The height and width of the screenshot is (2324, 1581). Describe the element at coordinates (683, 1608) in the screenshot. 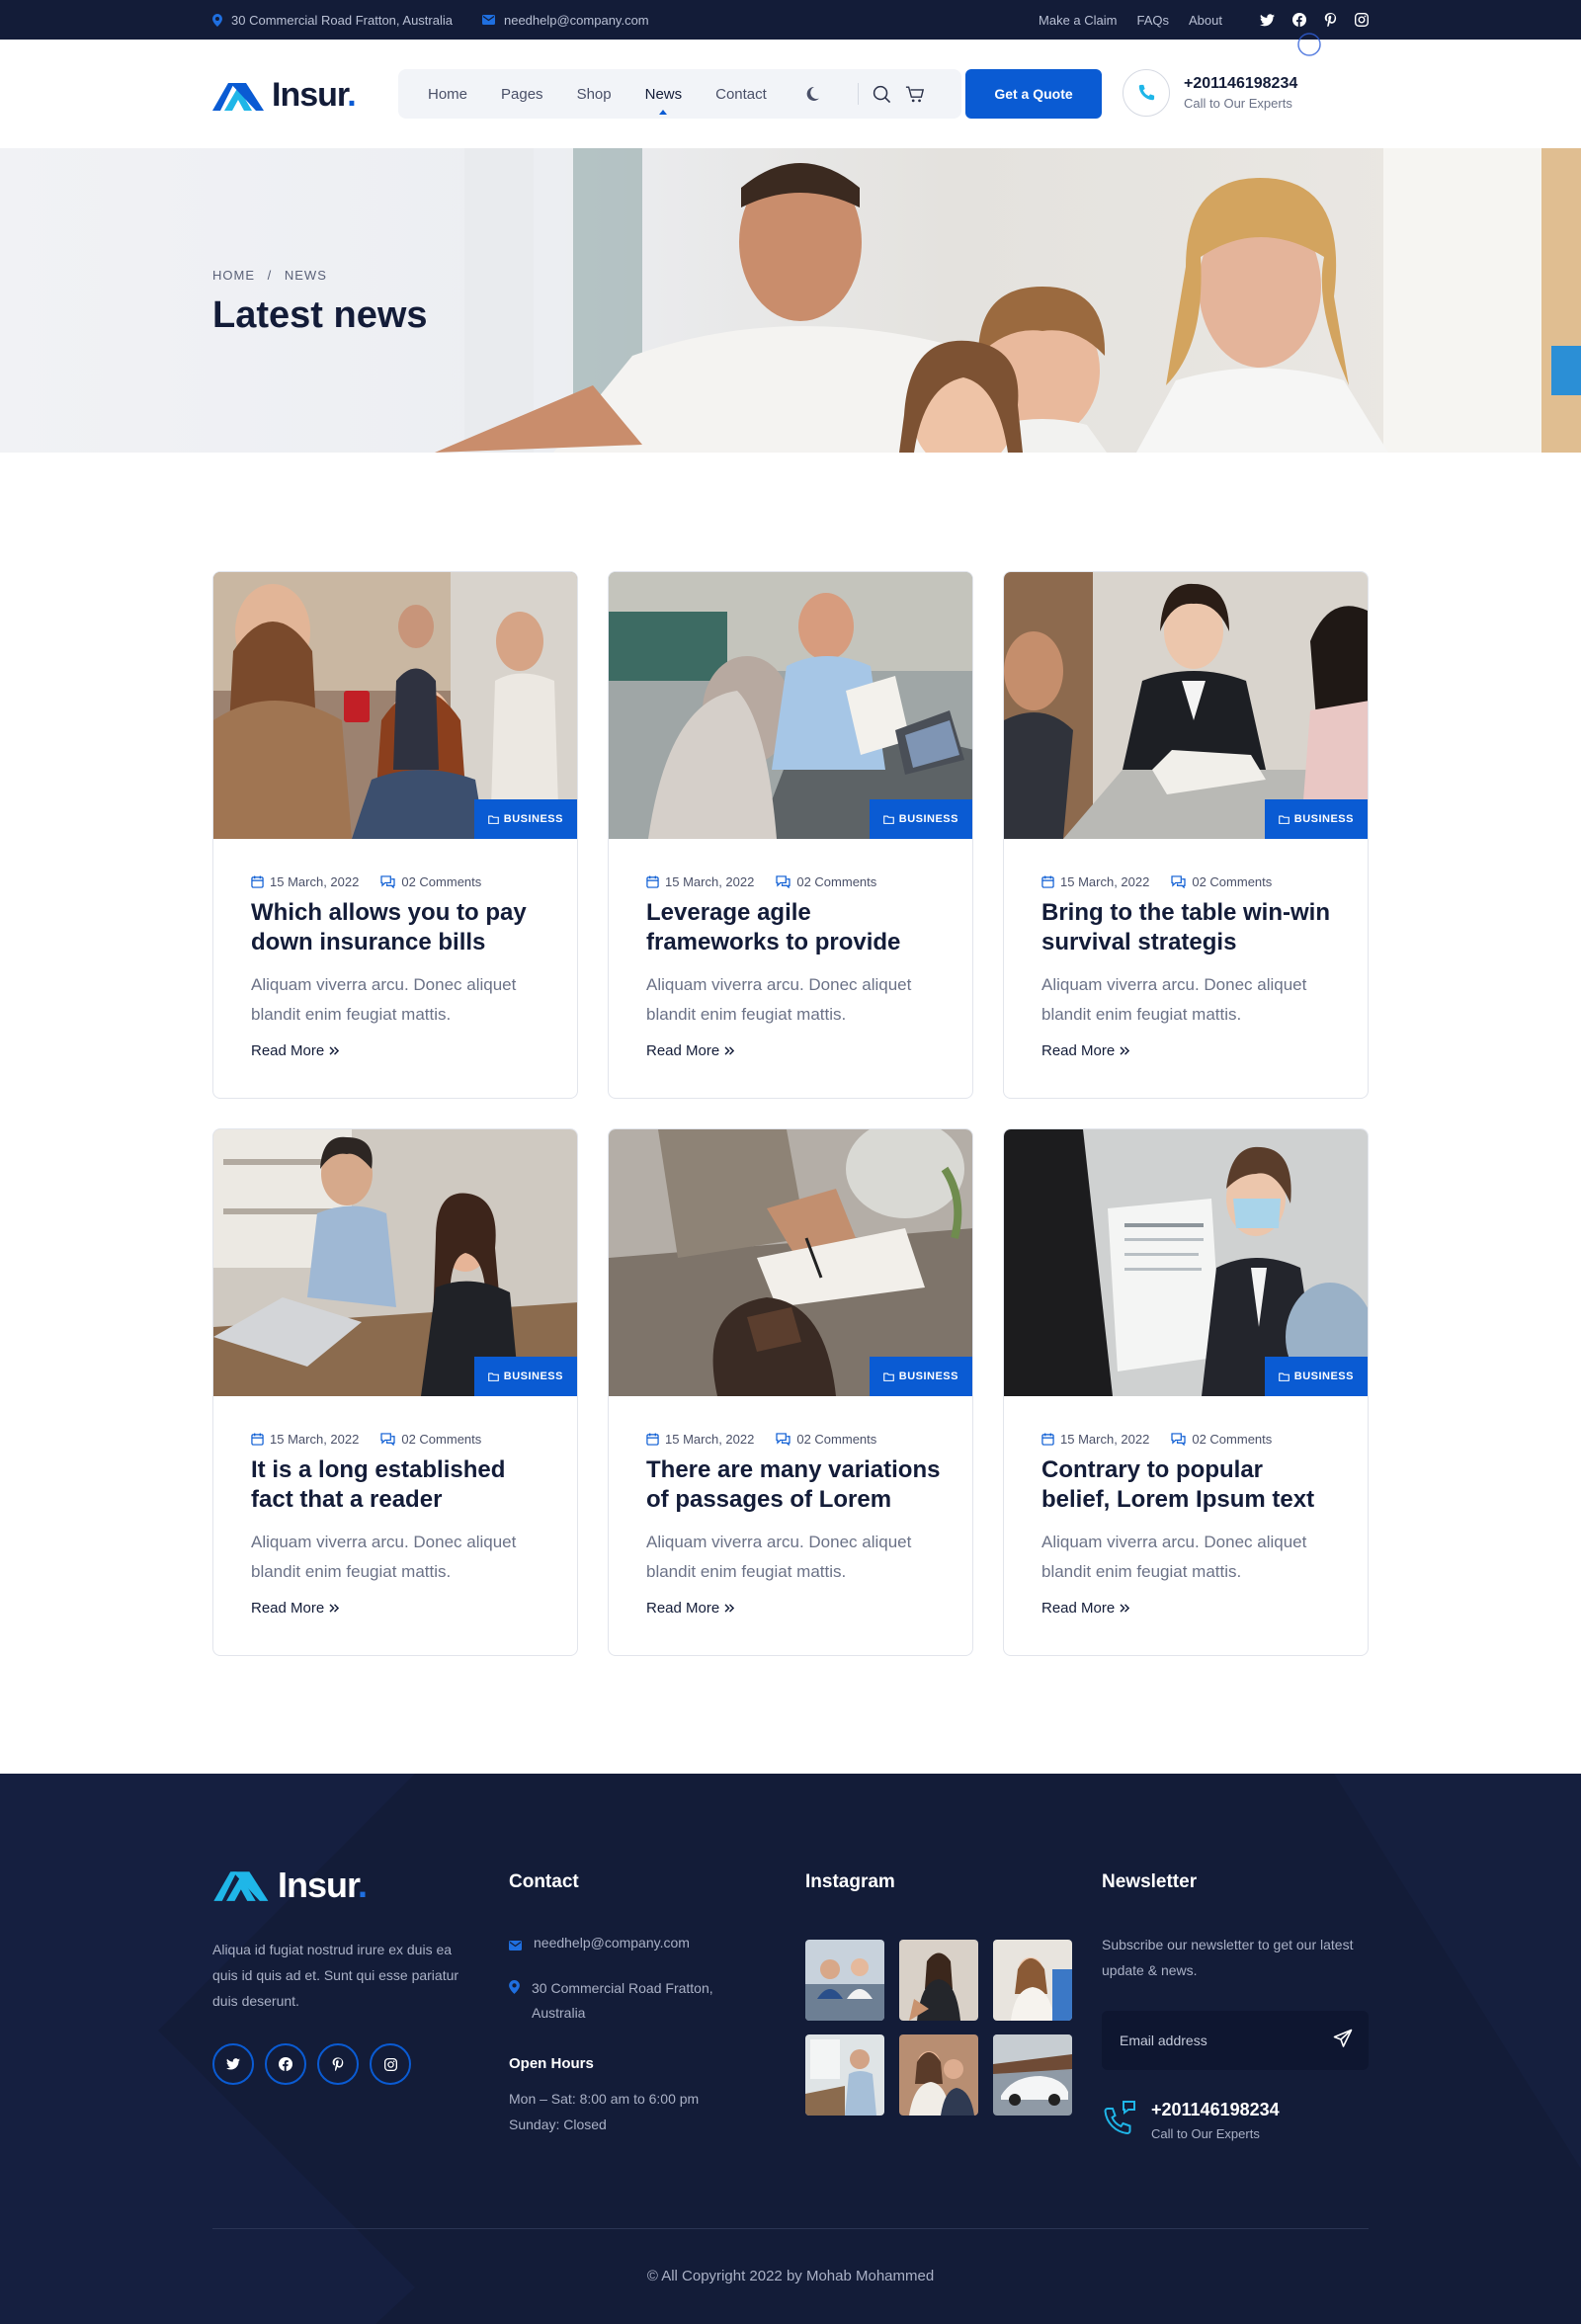

I see `read-more-label: Read More` at that location.